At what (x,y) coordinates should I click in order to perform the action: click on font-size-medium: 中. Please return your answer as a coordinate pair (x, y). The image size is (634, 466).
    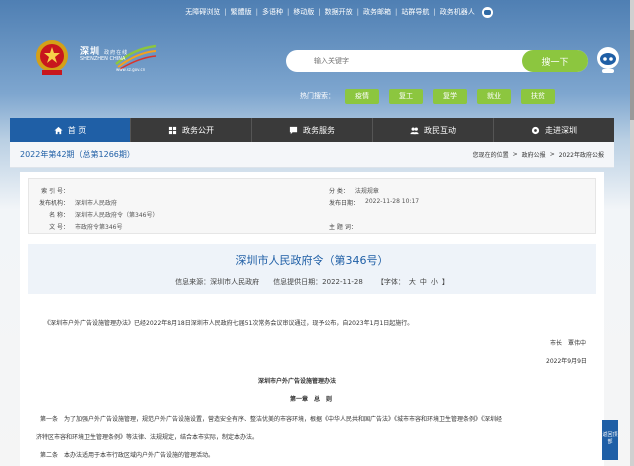
    Looking at the image, I should click on (423, 282).